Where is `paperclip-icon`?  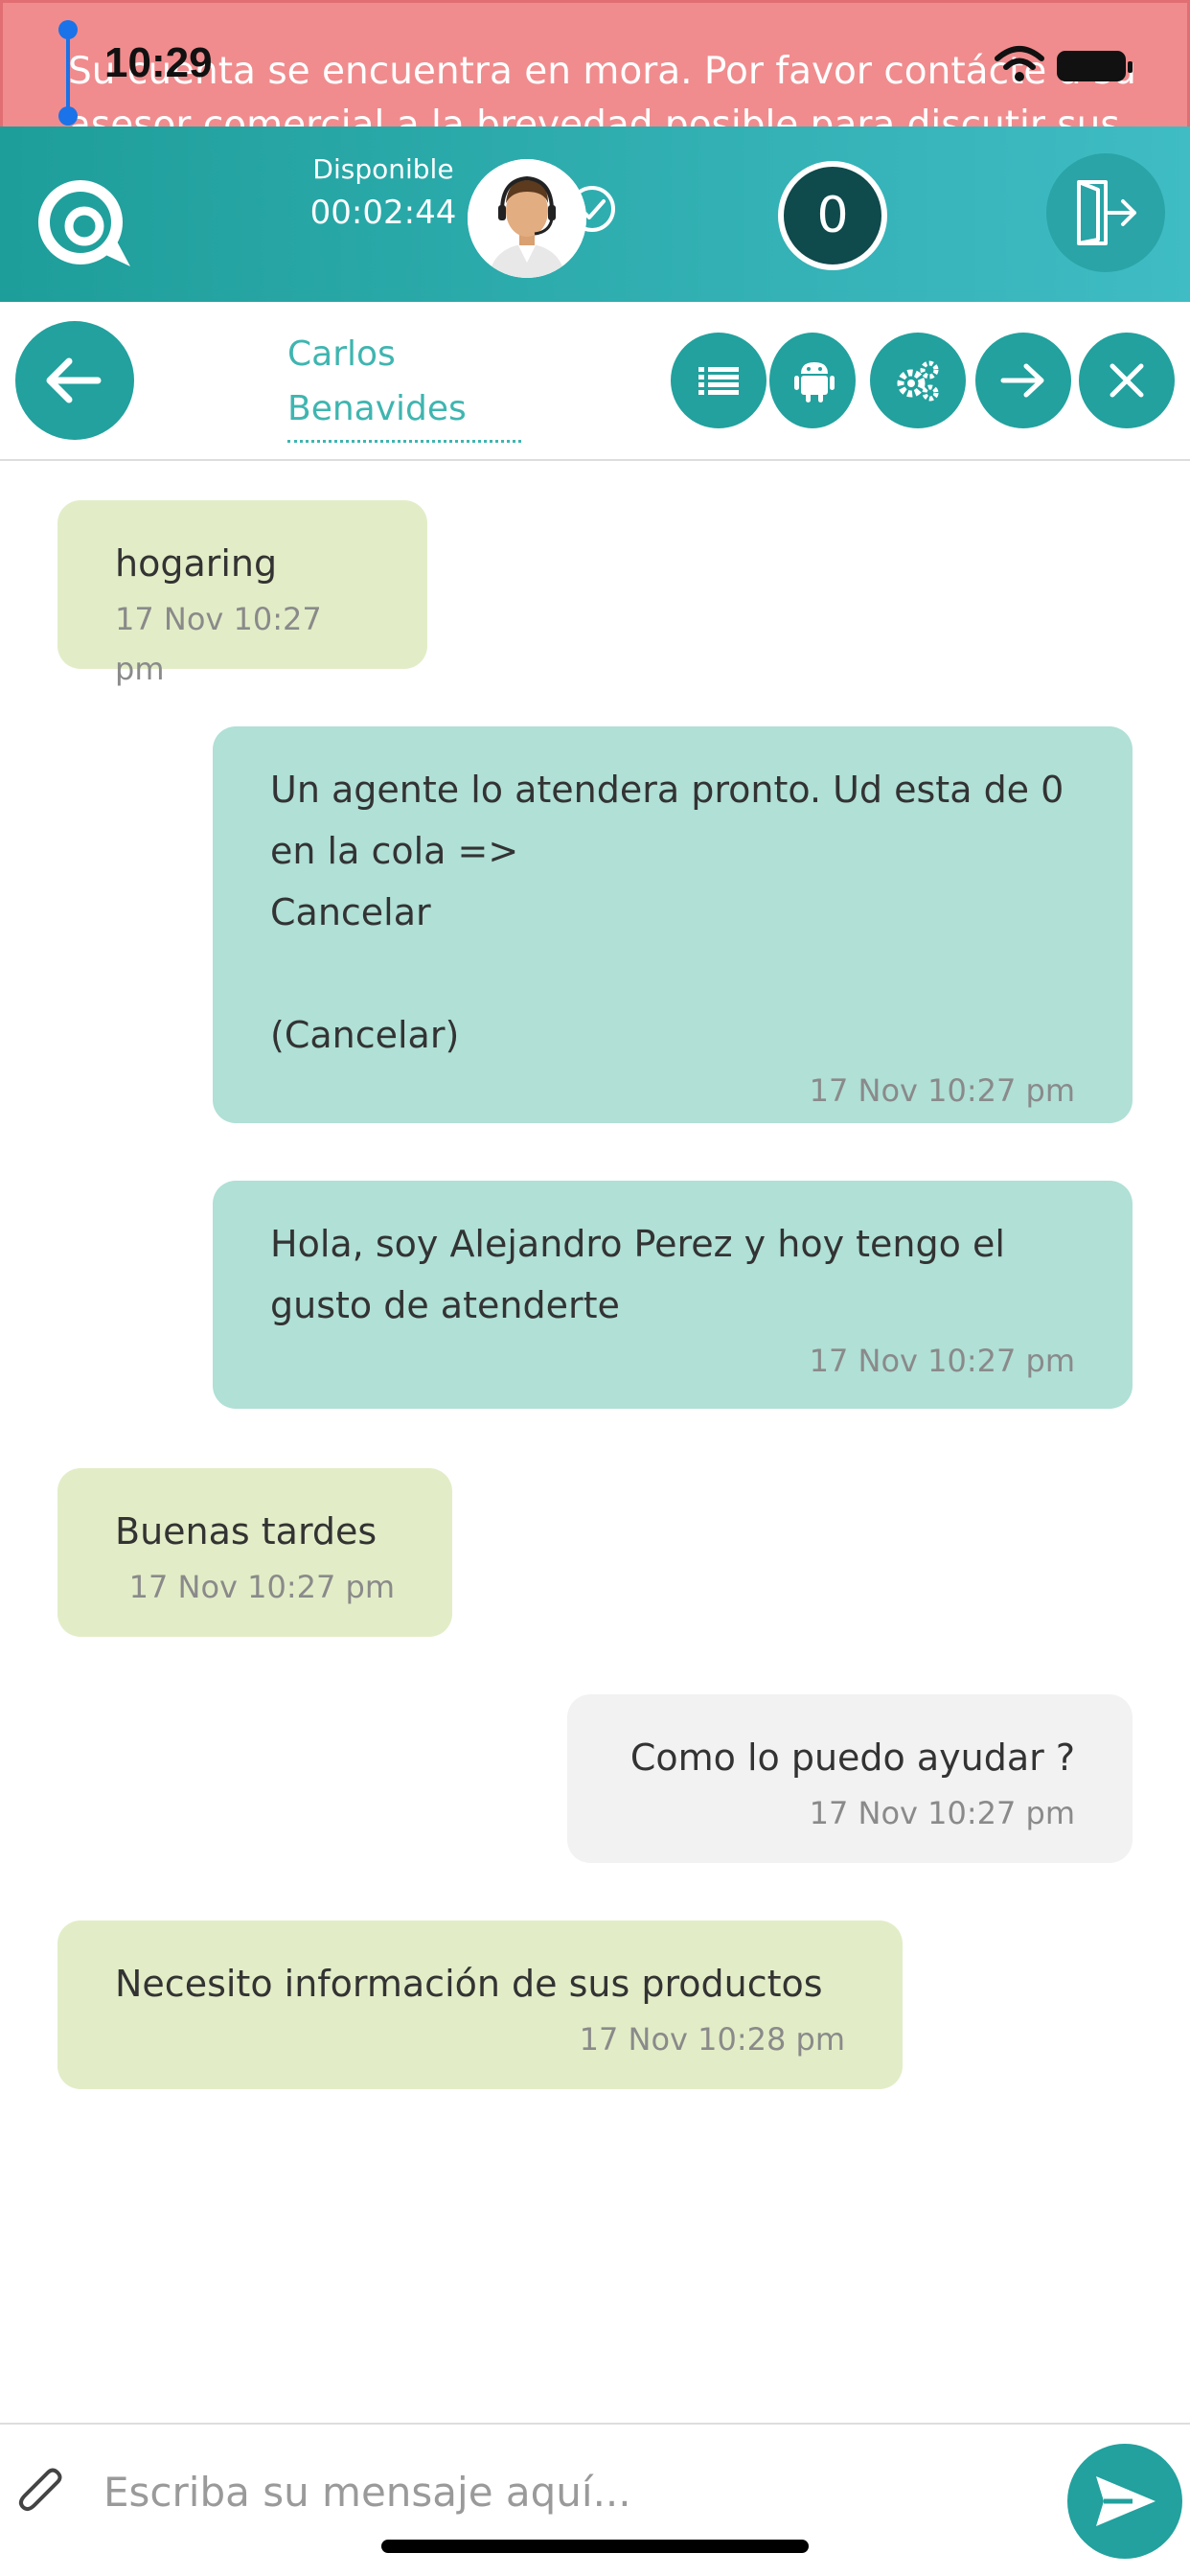
paperclip-icon is located at coordinates (41, 2491).